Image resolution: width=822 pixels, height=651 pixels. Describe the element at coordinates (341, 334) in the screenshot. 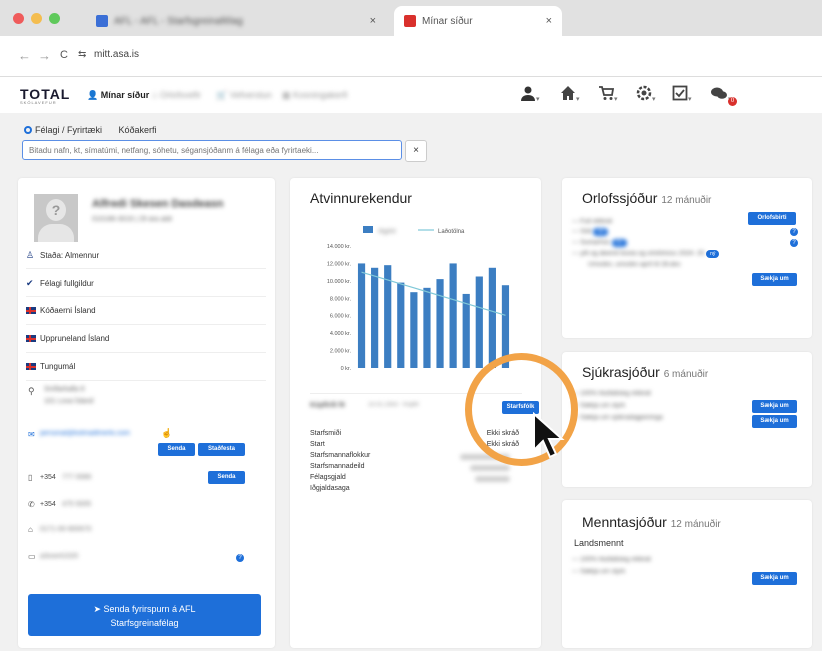

I see `y-tick-label: 4.000 kr.` at that location.